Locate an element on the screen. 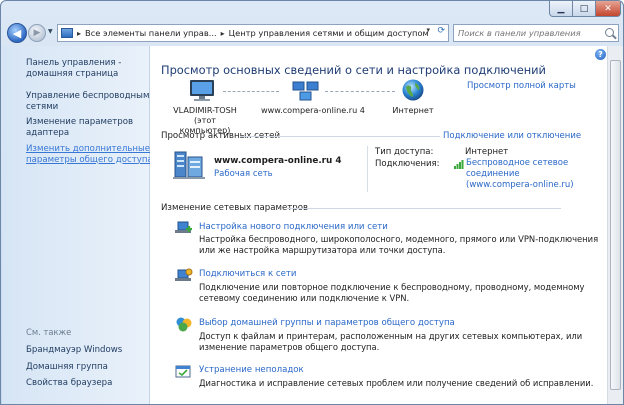 The width and height of the screenshot is (624, 405). signal-strength-icon is located at coordinates (459, 164).